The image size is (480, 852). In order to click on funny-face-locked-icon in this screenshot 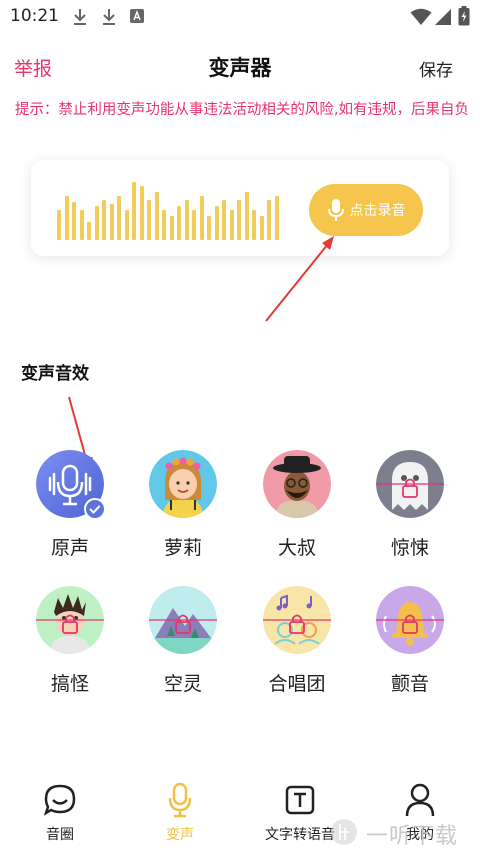, I will do `click(70, 620)`.